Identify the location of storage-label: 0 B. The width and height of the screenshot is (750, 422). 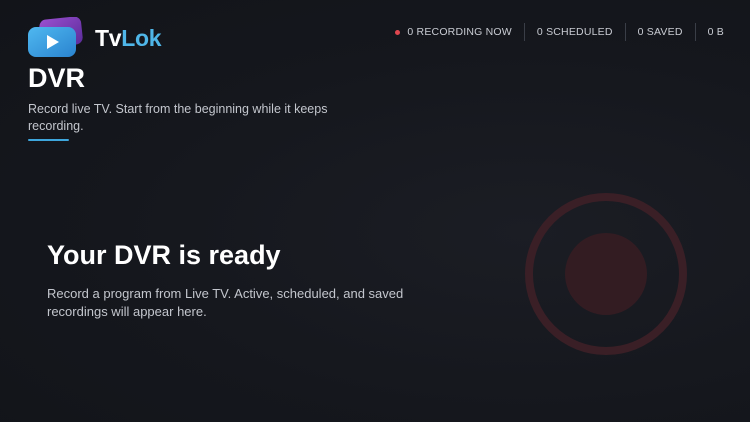
(715, 32).